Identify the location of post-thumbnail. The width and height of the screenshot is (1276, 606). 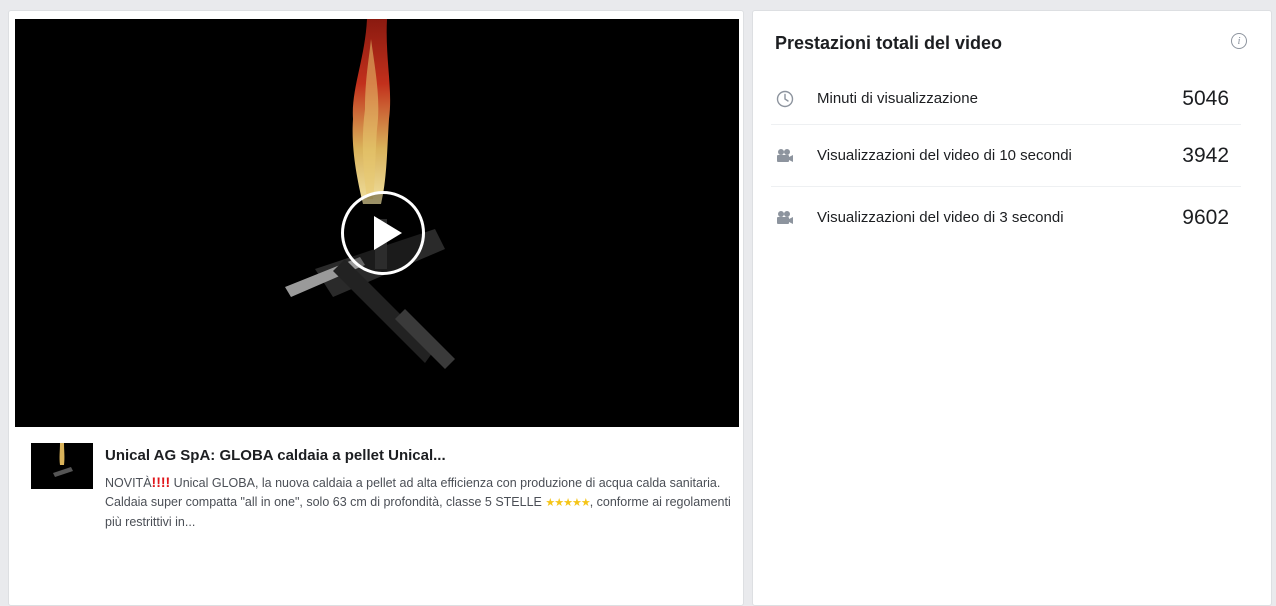
(62, 466).